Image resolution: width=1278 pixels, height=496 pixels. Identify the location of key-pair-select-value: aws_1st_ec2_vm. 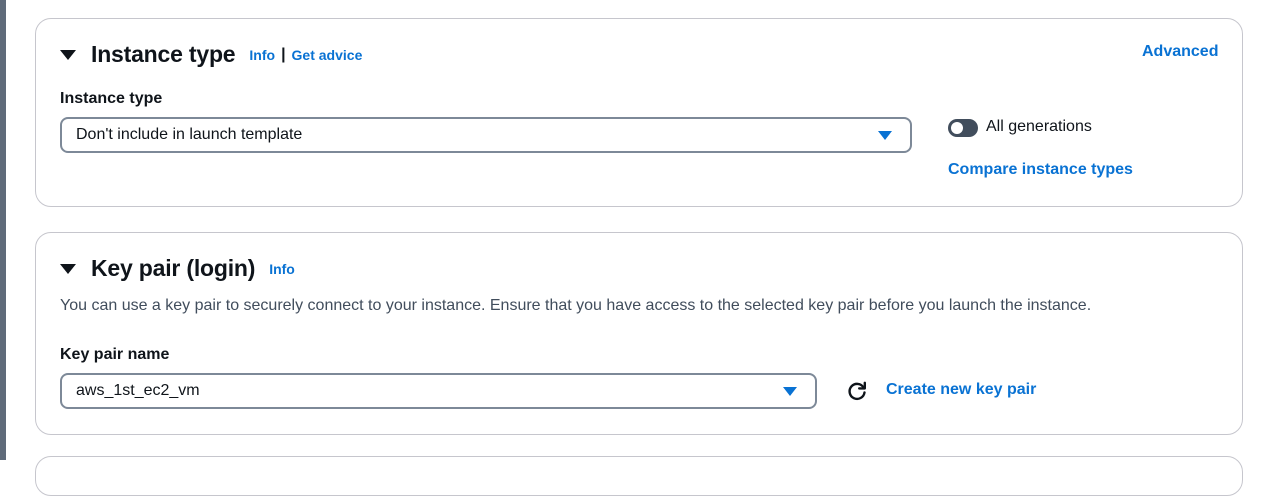
(138, 390).